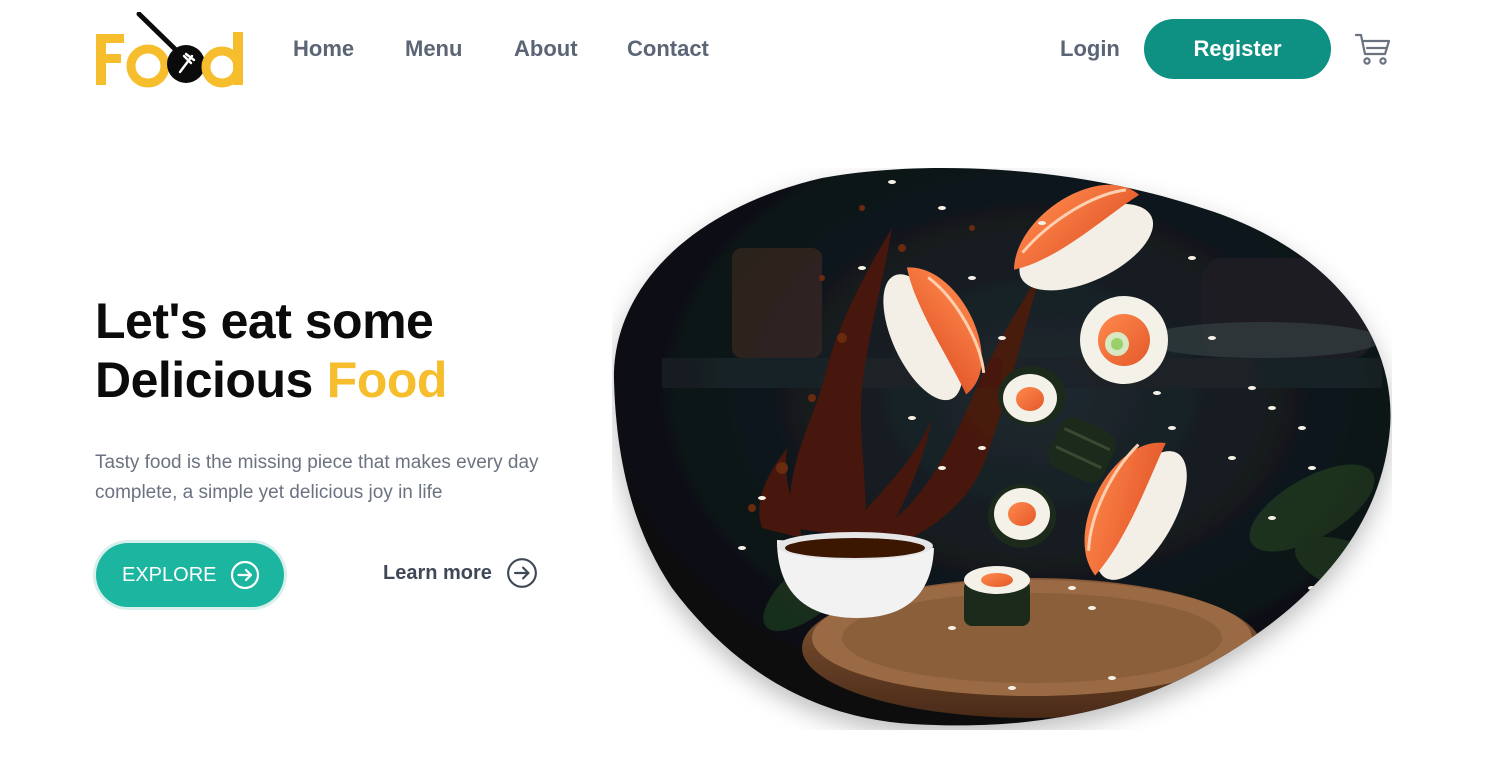  I want to click on headline-line1: Let's eat some, so click(264, 321).